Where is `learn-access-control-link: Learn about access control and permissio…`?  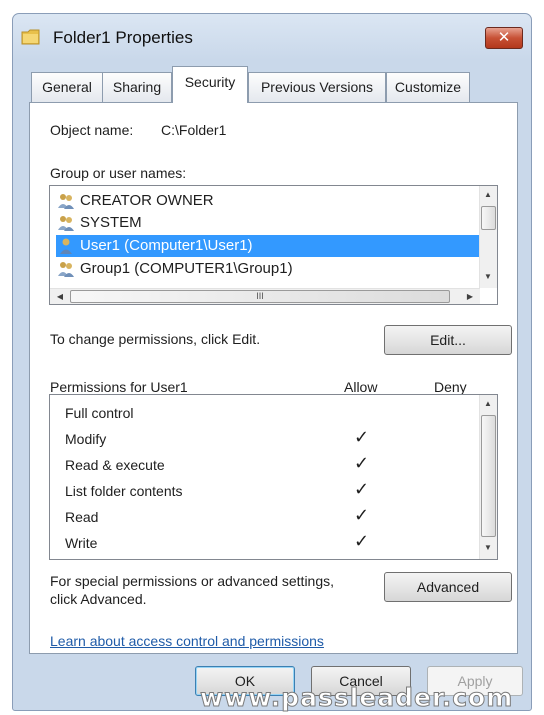 learn-access-control-link: Learn about access control and permissio… is located at coordinates (187, 641).